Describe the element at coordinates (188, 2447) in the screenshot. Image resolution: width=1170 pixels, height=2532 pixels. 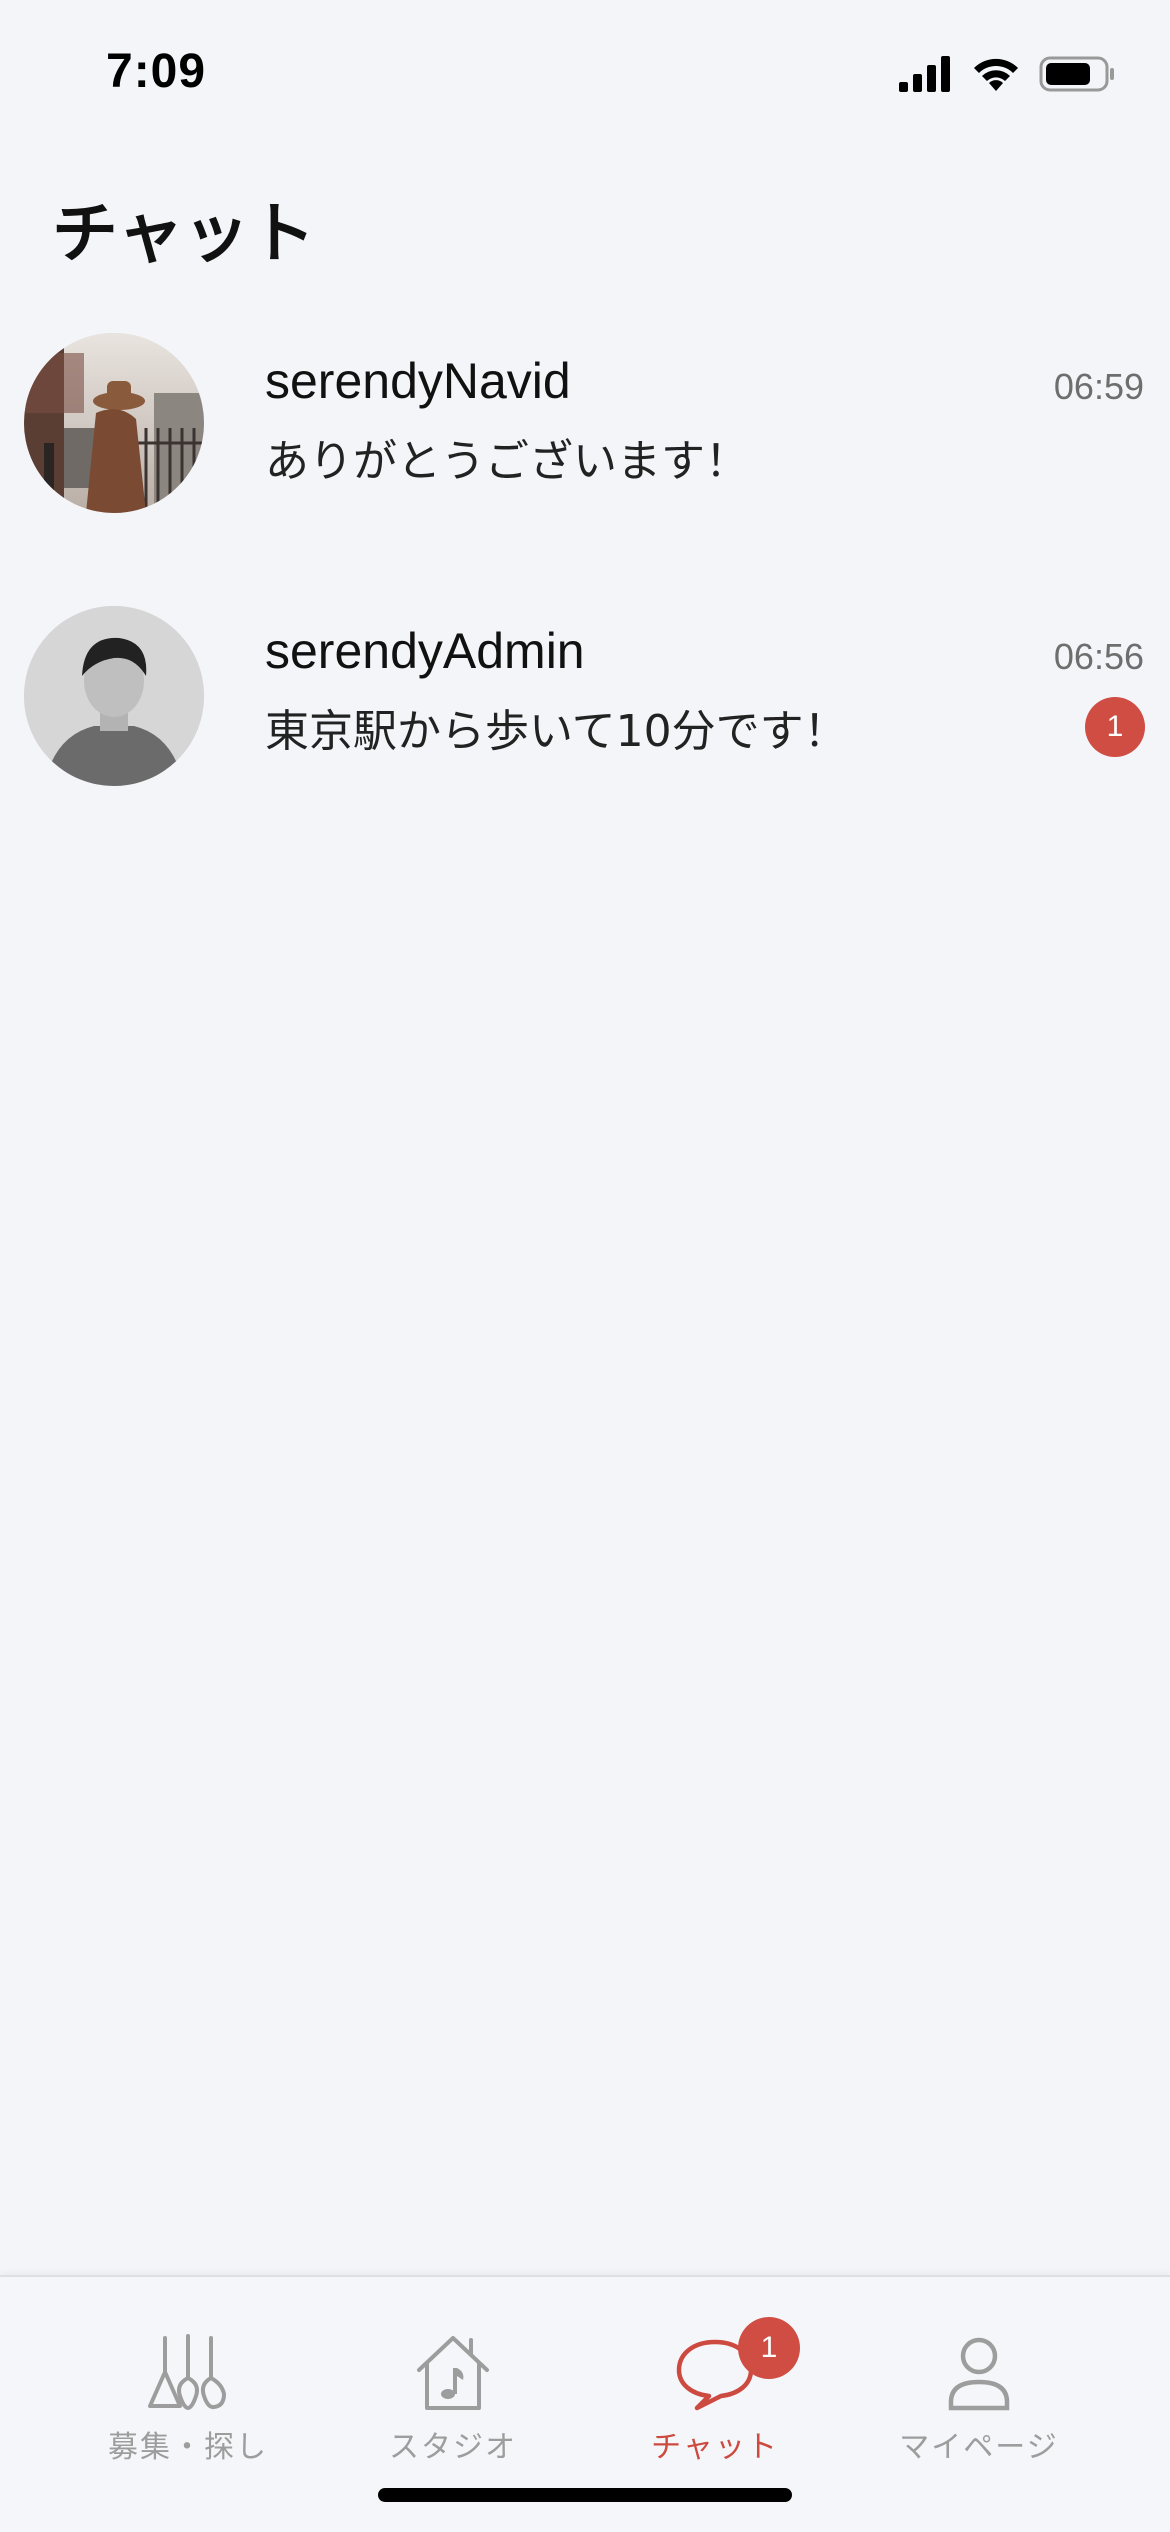
I see `tab-label: 募集・探し` at that location.